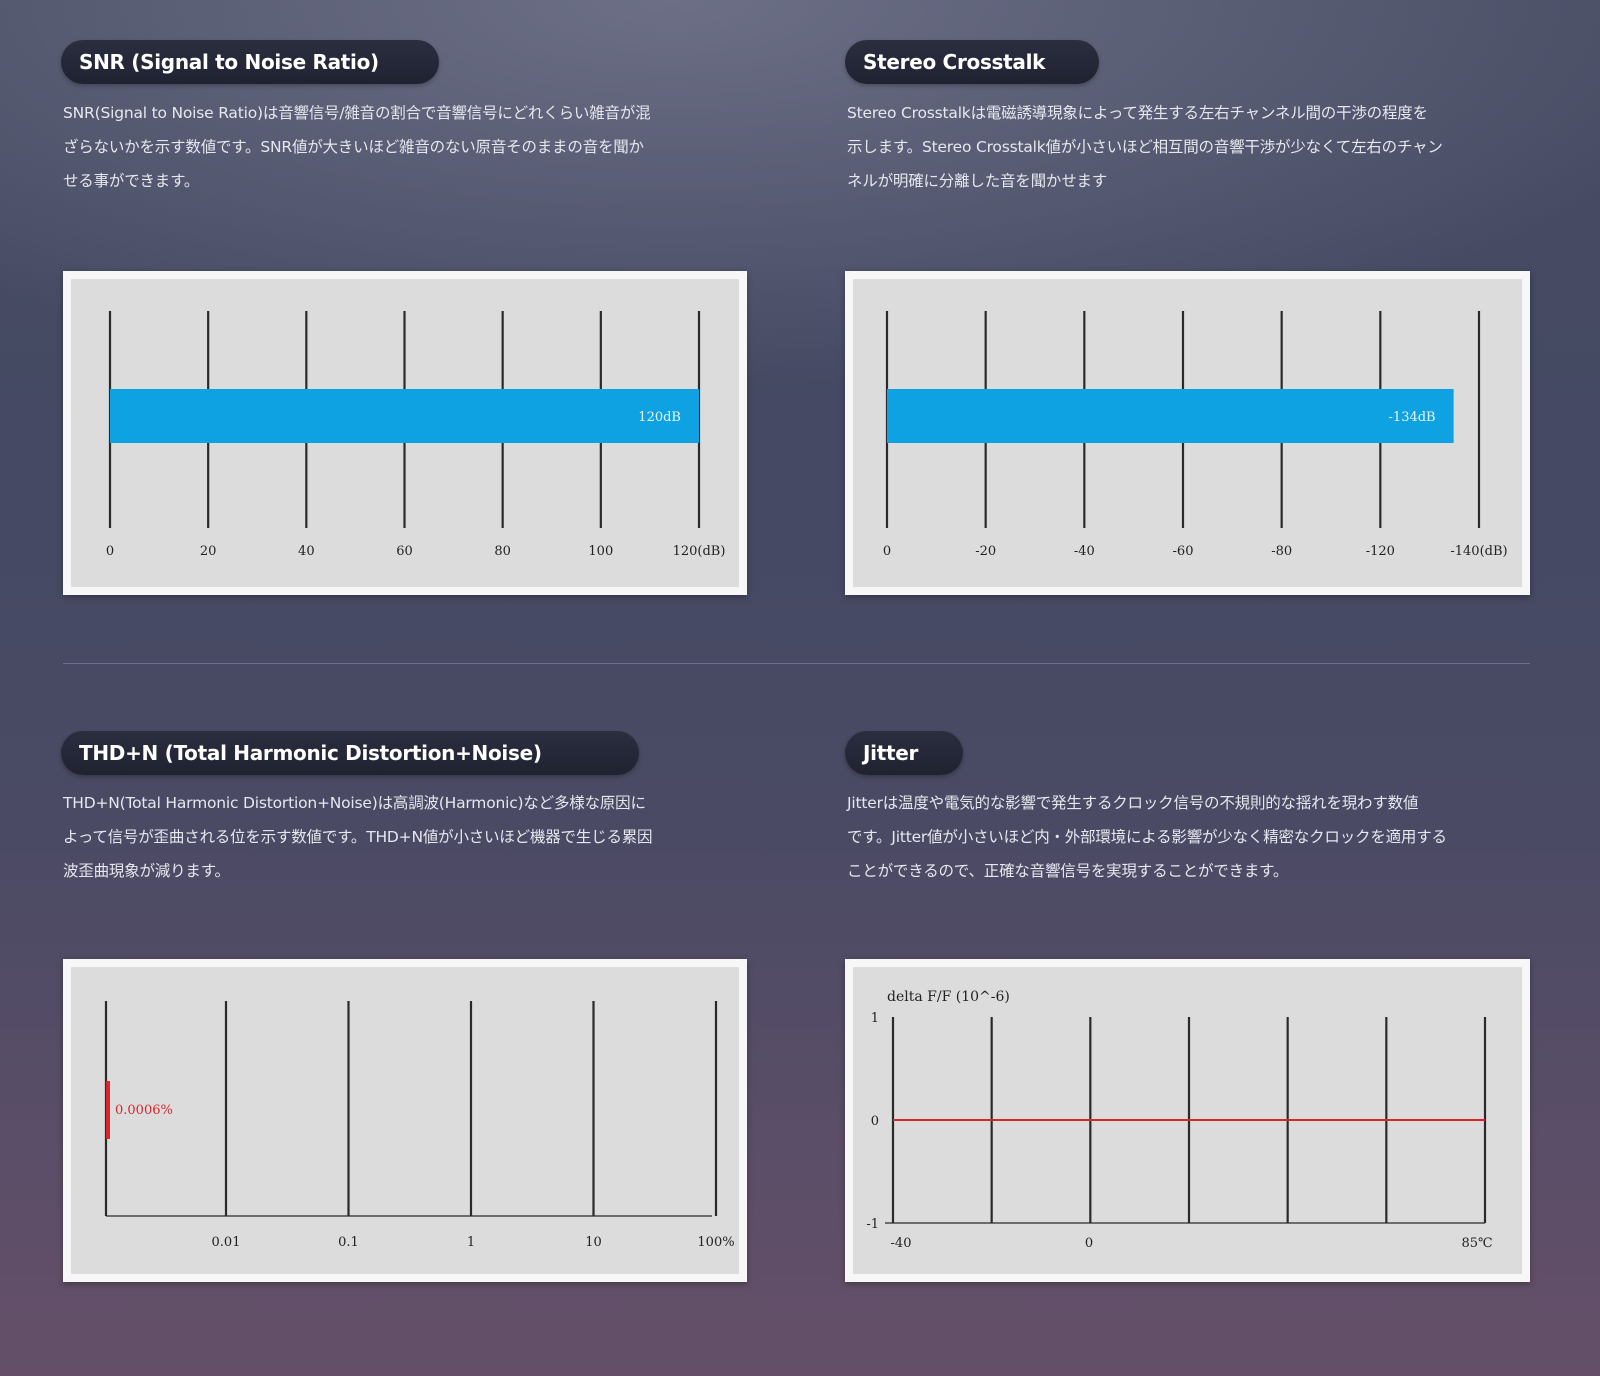 Image resolution: width=1600 pixels, height=1376 pixels. What do you see at coordinates (872, 1224) in the screenshot?
I see `y-tick-label: -1` at bounding box center [872, 1224].